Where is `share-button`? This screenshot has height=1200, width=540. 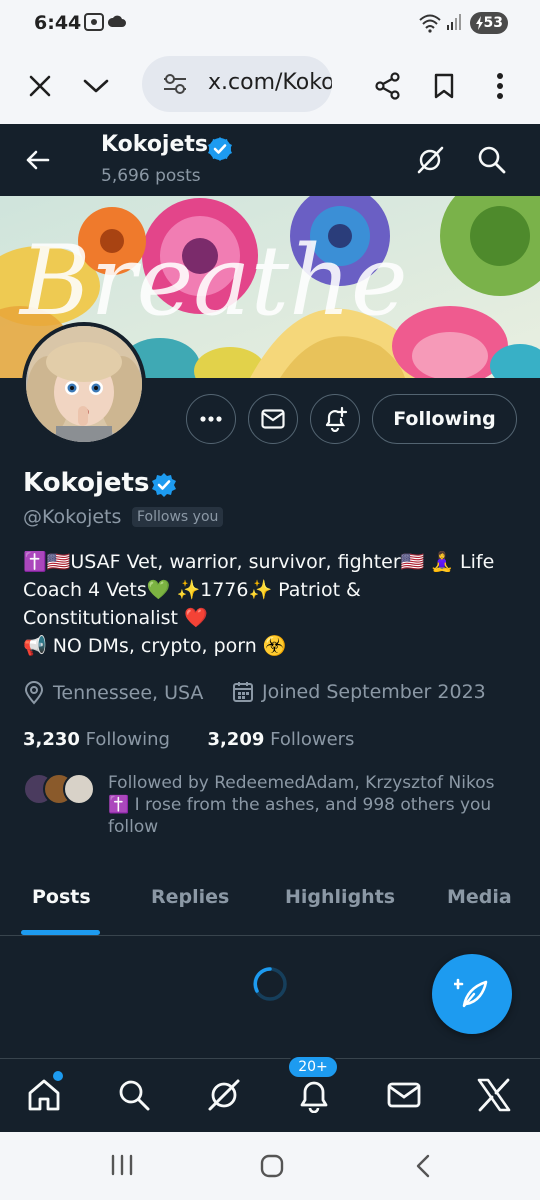
share-button is located at coordinates (388, 86).